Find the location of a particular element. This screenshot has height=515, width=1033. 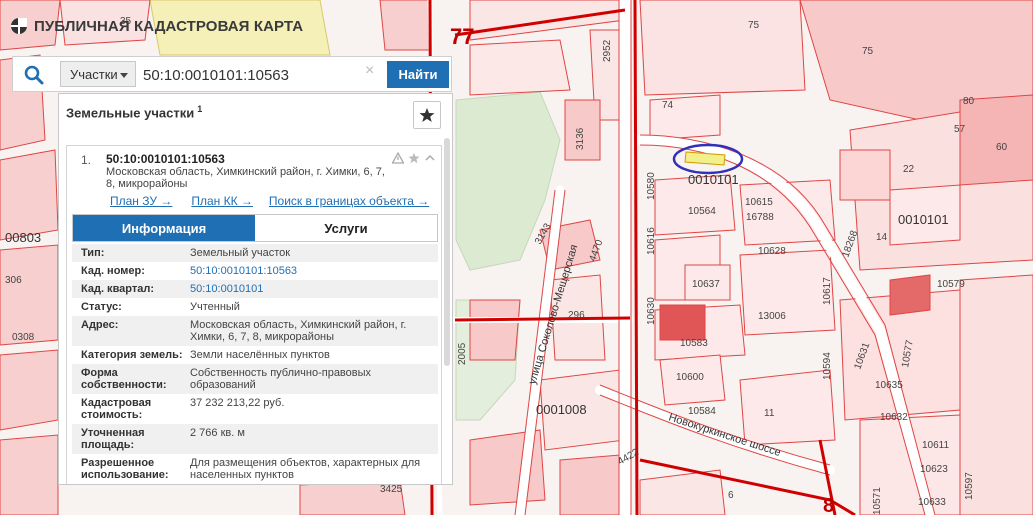

pn: 14 is located at coordinates (882, 237).